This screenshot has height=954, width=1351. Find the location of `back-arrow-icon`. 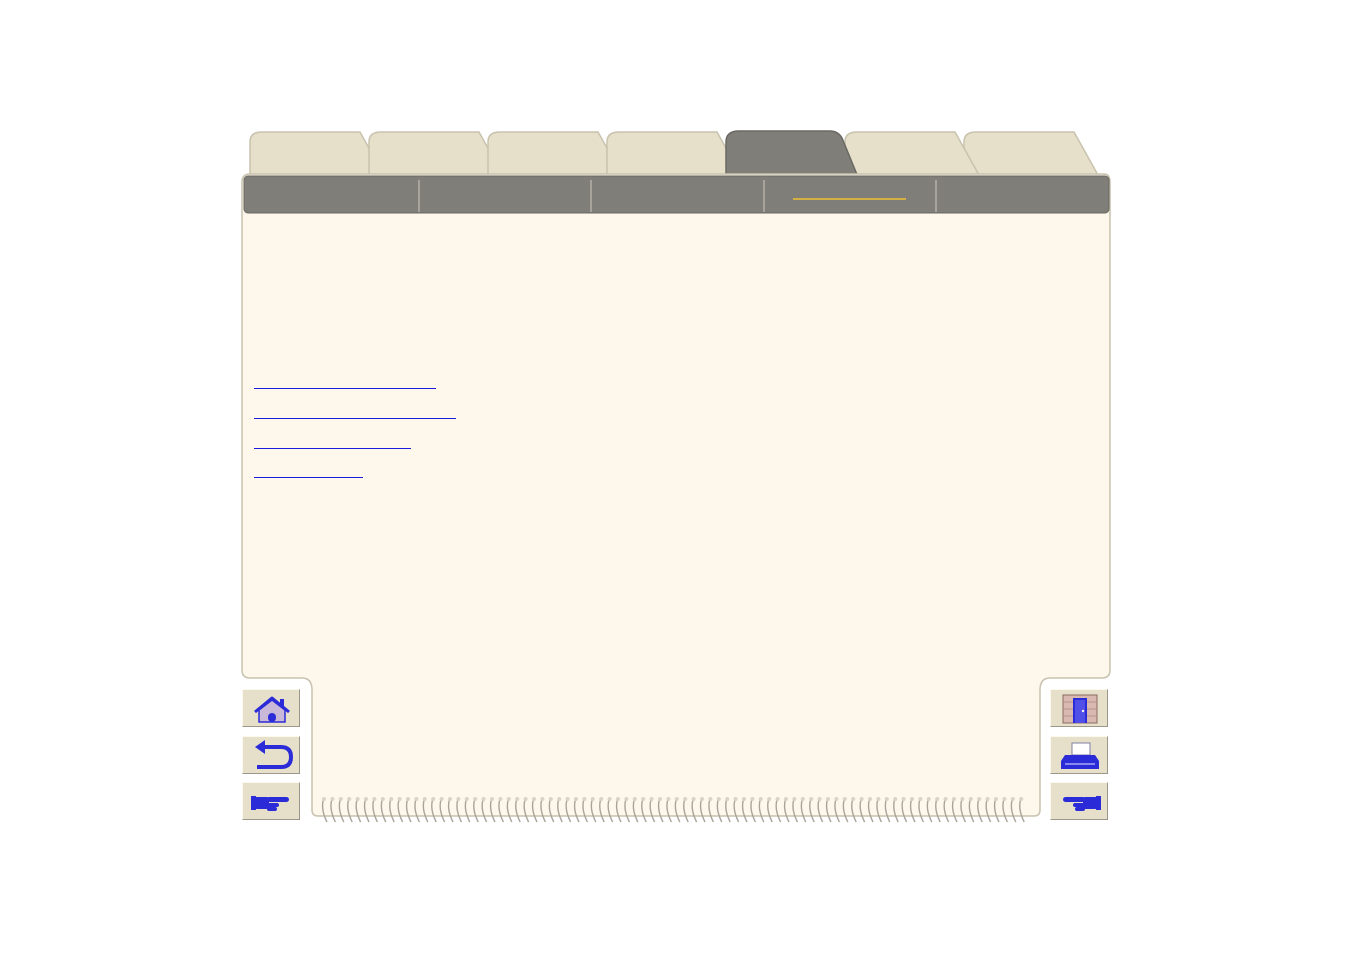

back-arrow-icon is located at coordinates (274, 754).